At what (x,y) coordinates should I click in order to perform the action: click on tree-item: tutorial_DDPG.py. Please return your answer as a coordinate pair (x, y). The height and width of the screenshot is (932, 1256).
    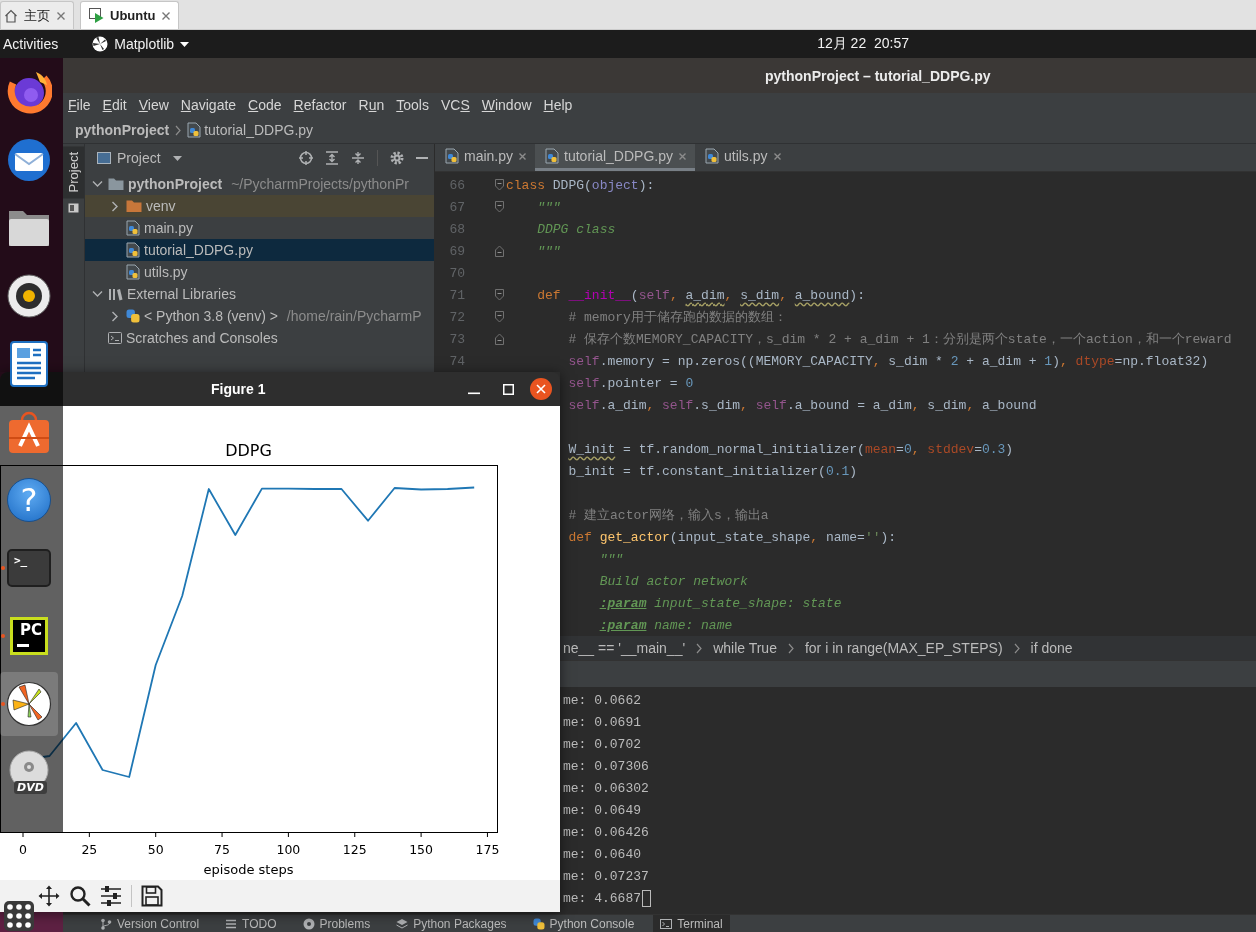
    Looking at the image, I should click on (259, 250).